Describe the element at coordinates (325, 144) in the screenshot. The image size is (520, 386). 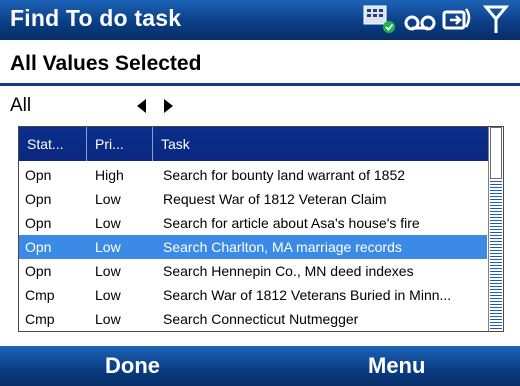
I see `column-header-task: Task` at that location.